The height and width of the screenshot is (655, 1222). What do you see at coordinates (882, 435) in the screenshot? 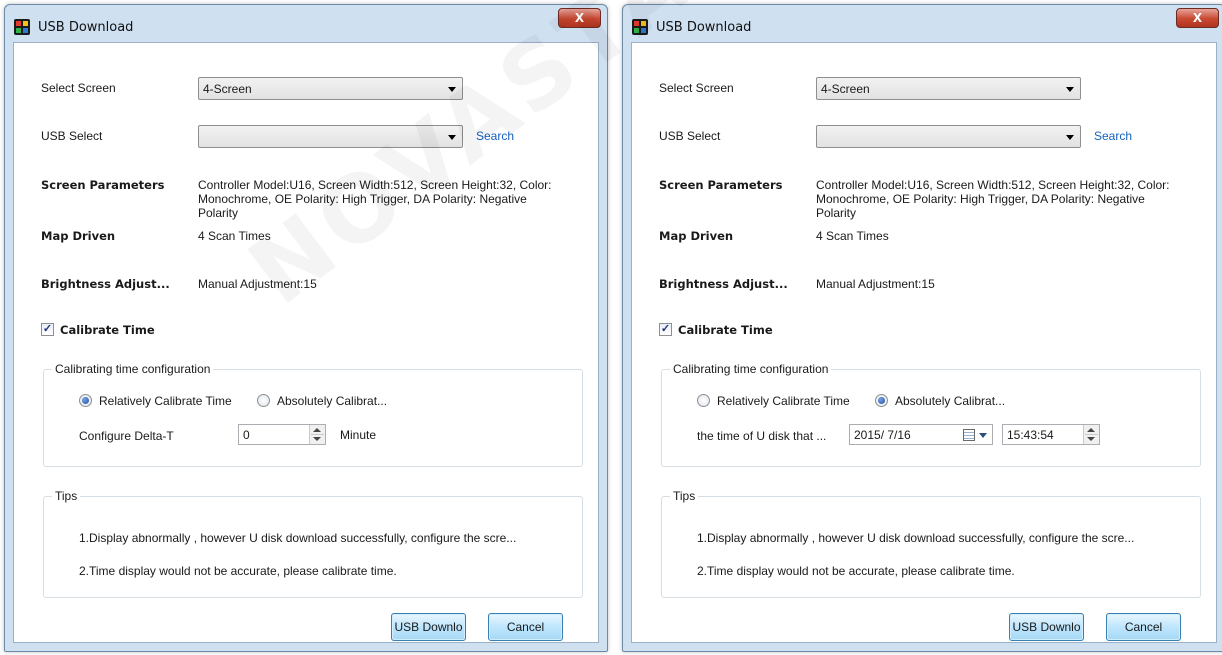
I see `date-value: 2015/ 7/16` at bounding box center [882, 435].